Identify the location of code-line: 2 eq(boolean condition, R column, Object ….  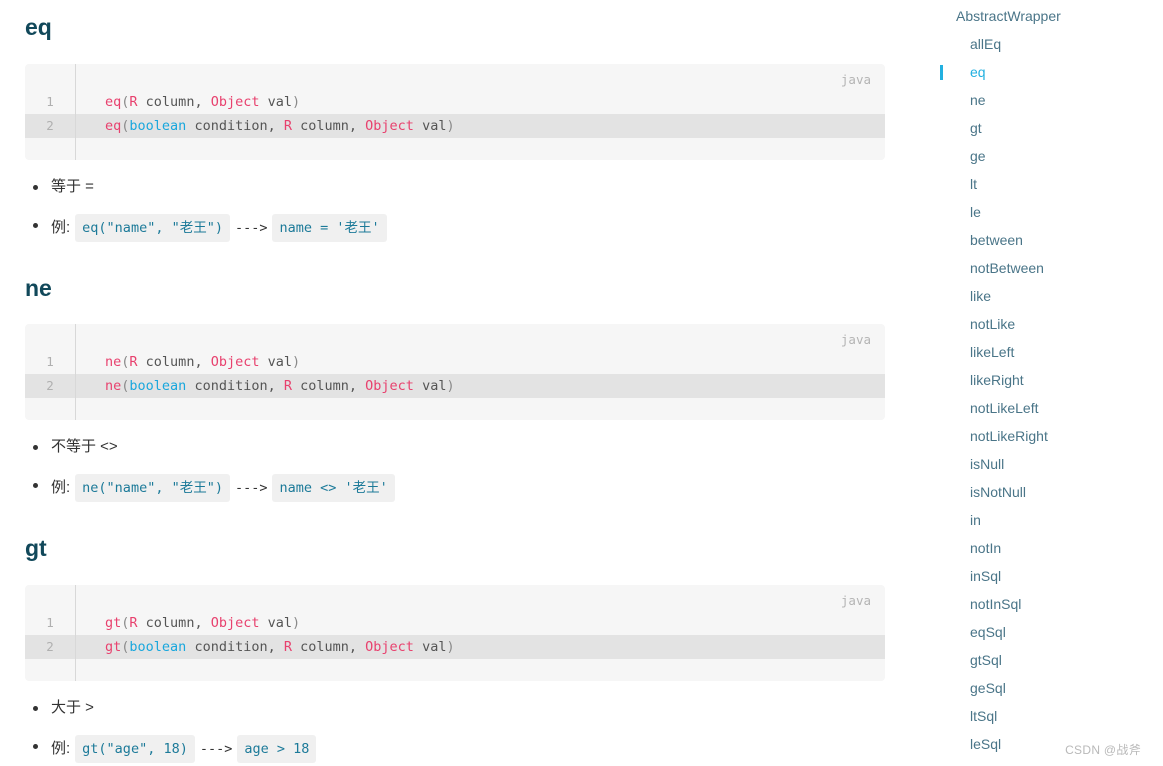
(455, 125).